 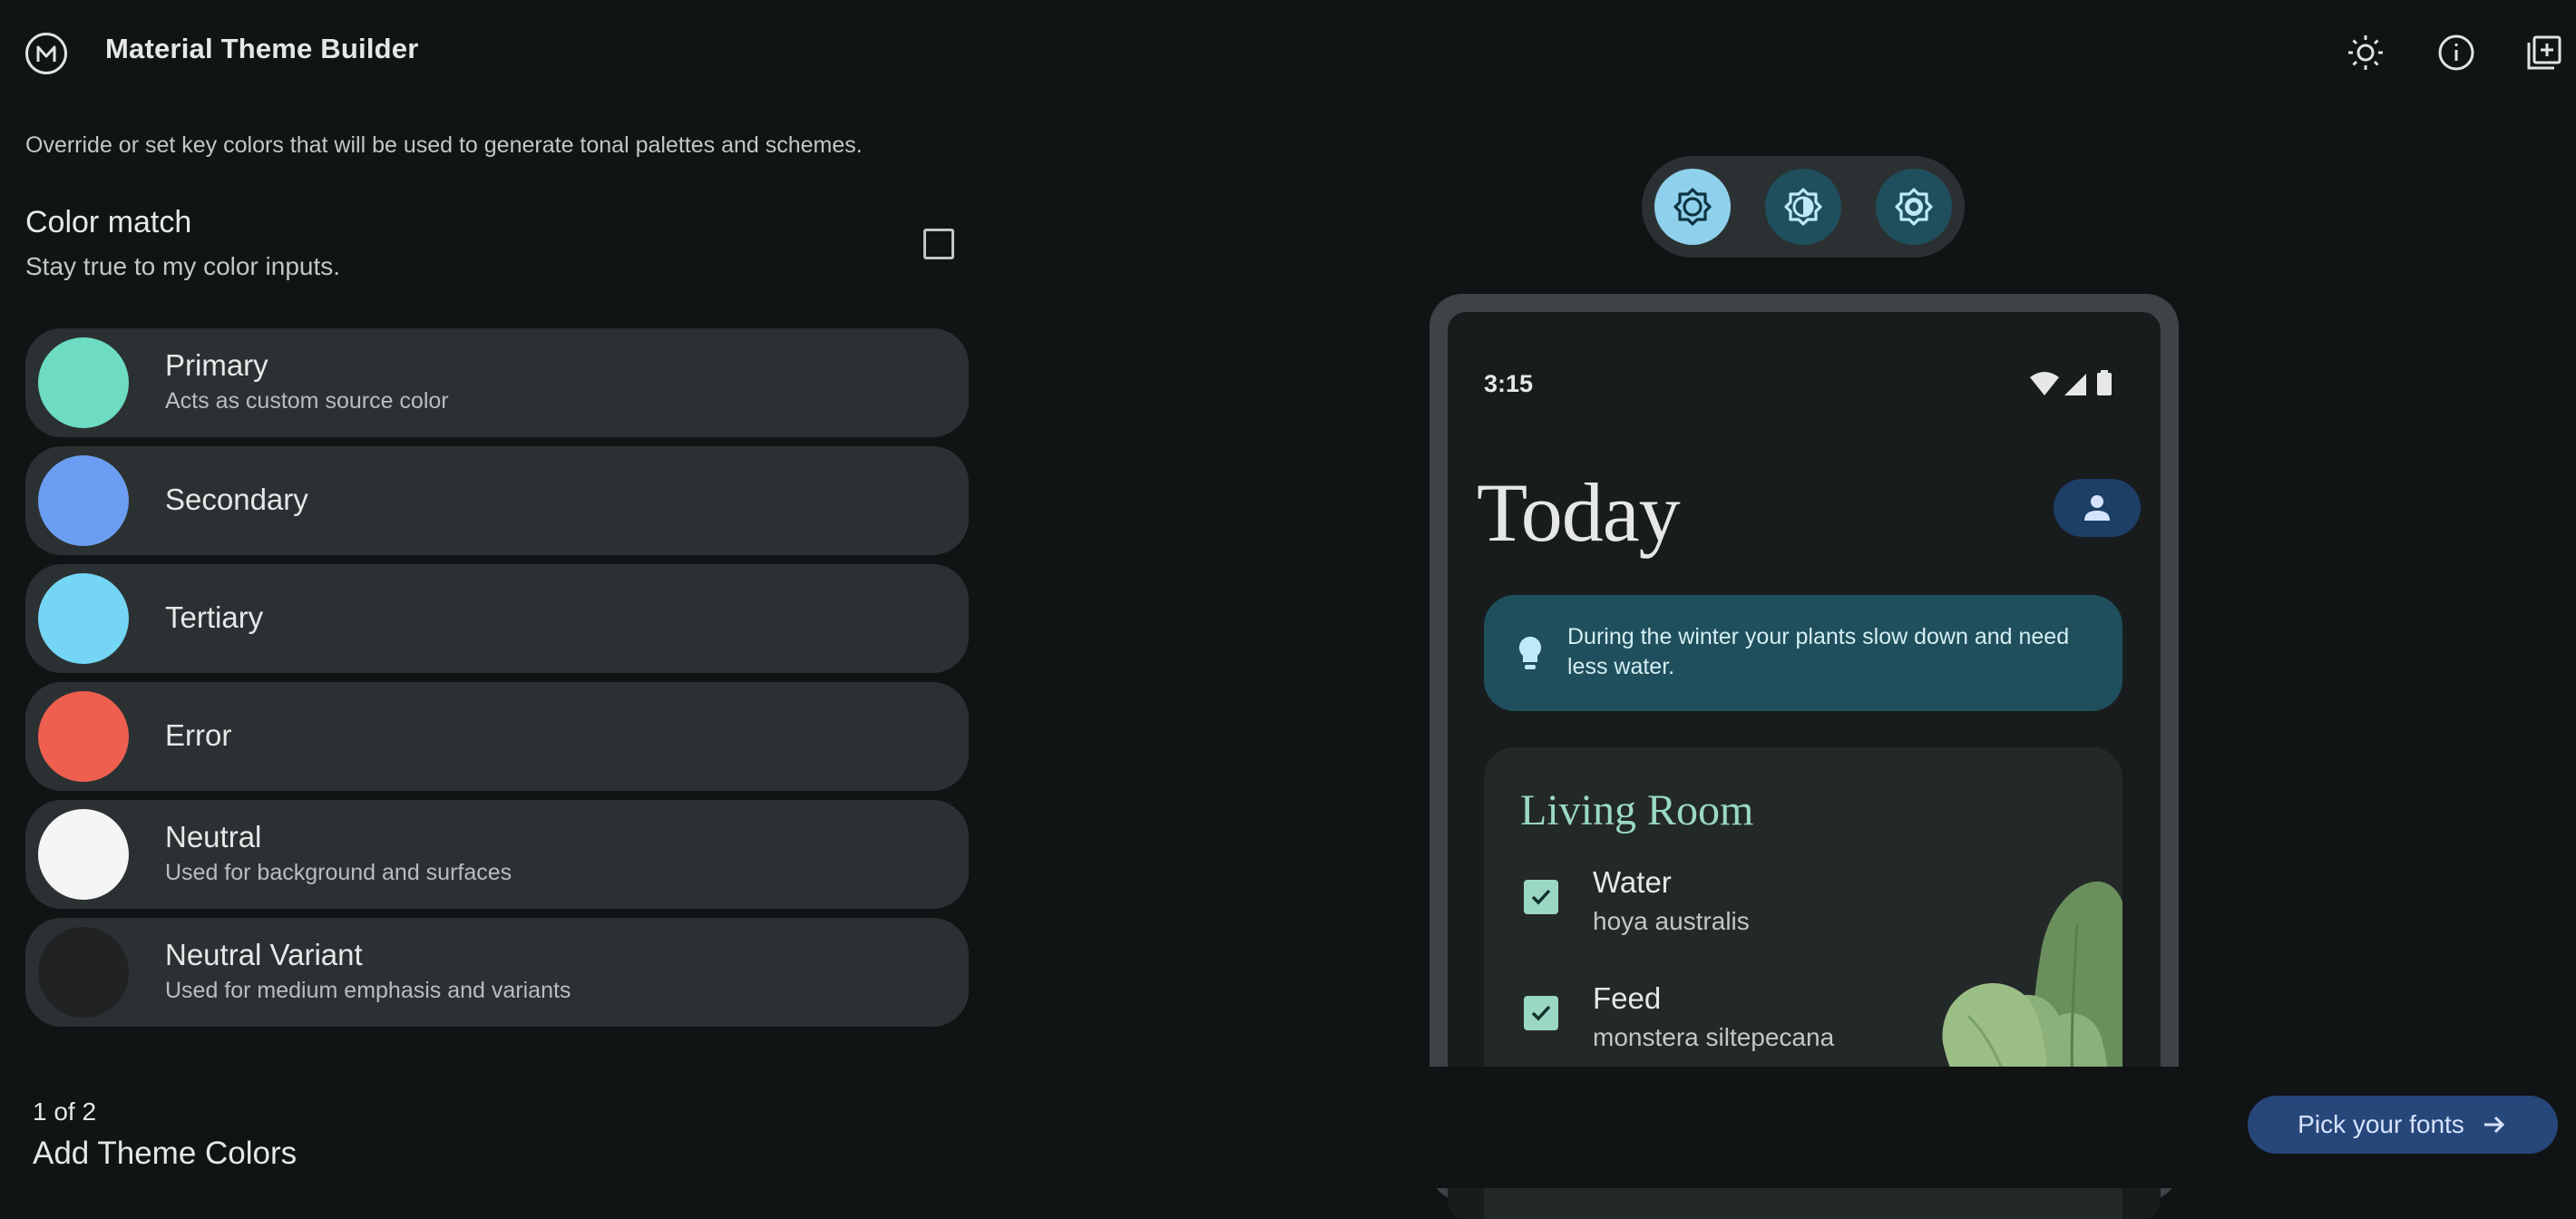 What do you see at coordinates (1530, 652) in the screenshot?
I see `lightbulb-icon` at bounding box center [1530, 652].